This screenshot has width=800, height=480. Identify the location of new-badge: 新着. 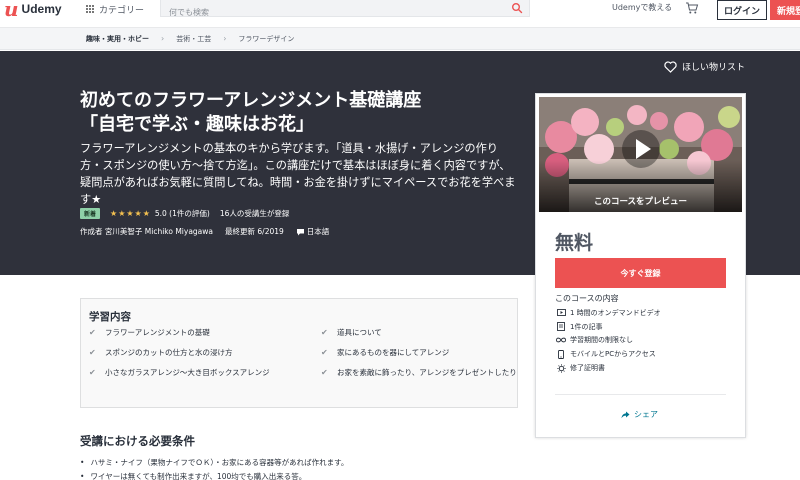
(90, 213).